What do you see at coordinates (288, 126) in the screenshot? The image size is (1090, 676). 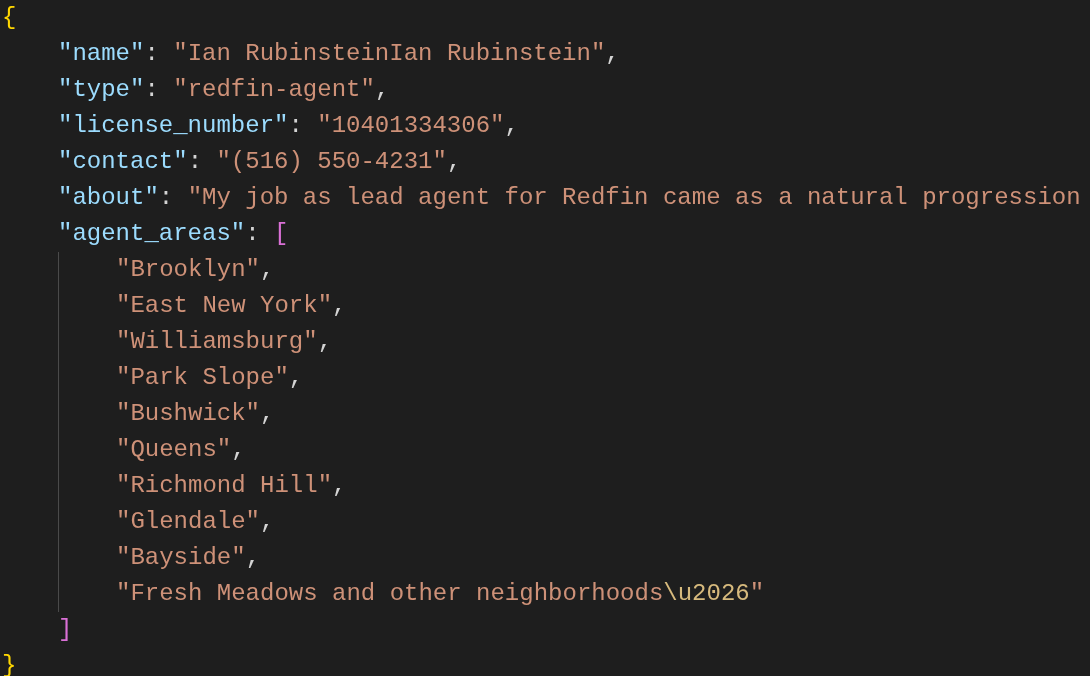 I see `code-line: "license_number": "10401334306",` at bounding box center [288, 126].